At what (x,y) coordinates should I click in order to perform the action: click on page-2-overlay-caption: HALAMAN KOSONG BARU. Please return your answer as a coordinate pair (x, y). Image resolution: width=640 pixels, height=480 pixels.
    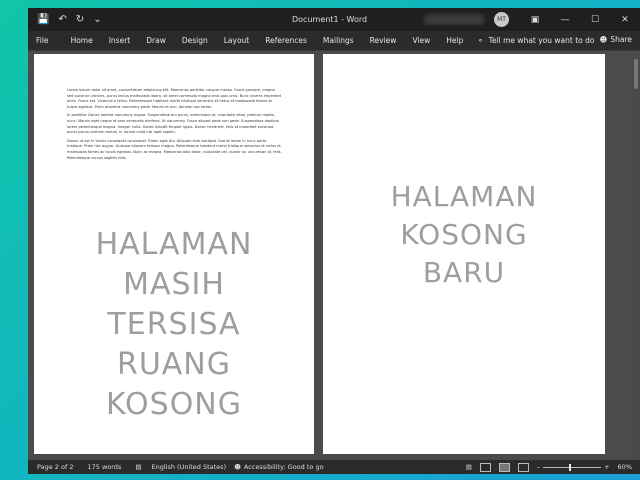
    Looking at the image, I should click on (464, 235).